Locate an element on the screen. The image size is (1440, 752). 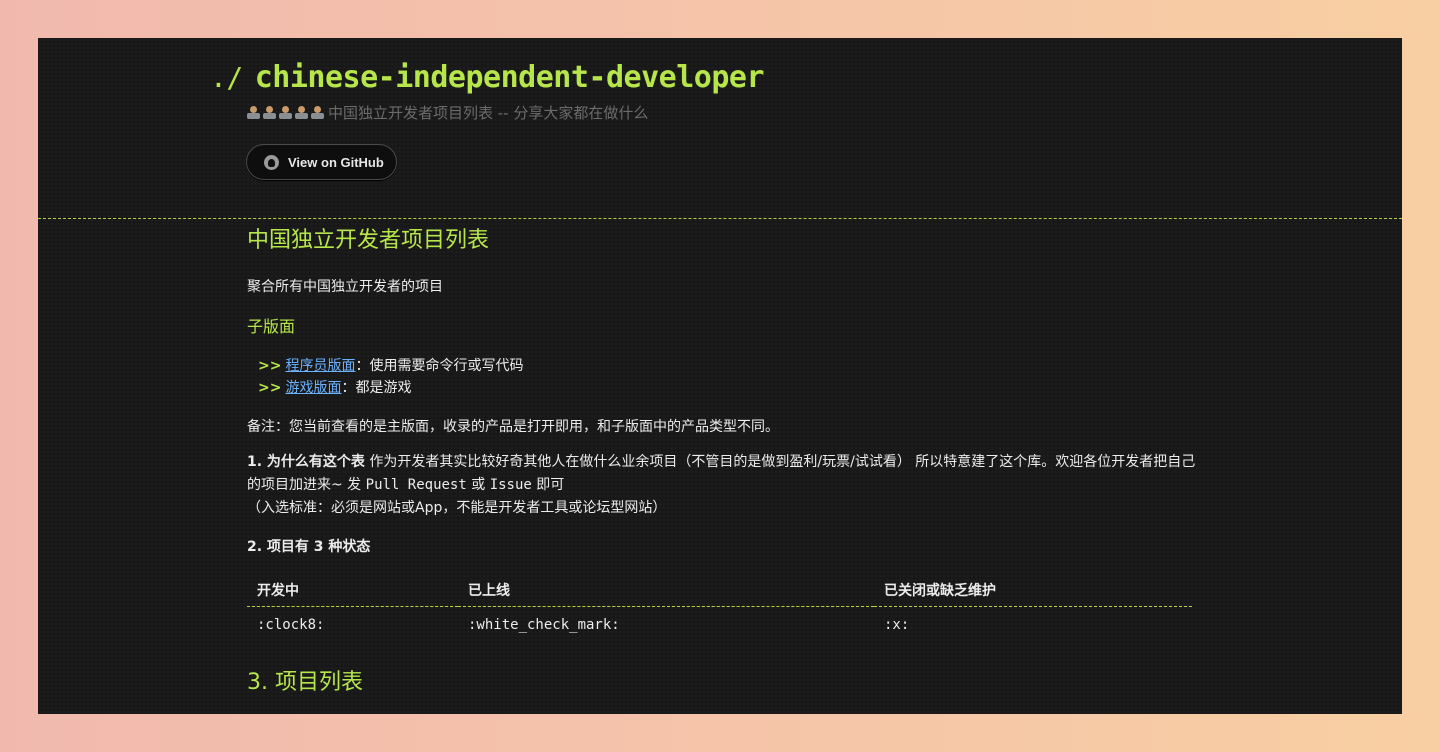
cell-clock: :clock8: is located at coordinates (291, 625).